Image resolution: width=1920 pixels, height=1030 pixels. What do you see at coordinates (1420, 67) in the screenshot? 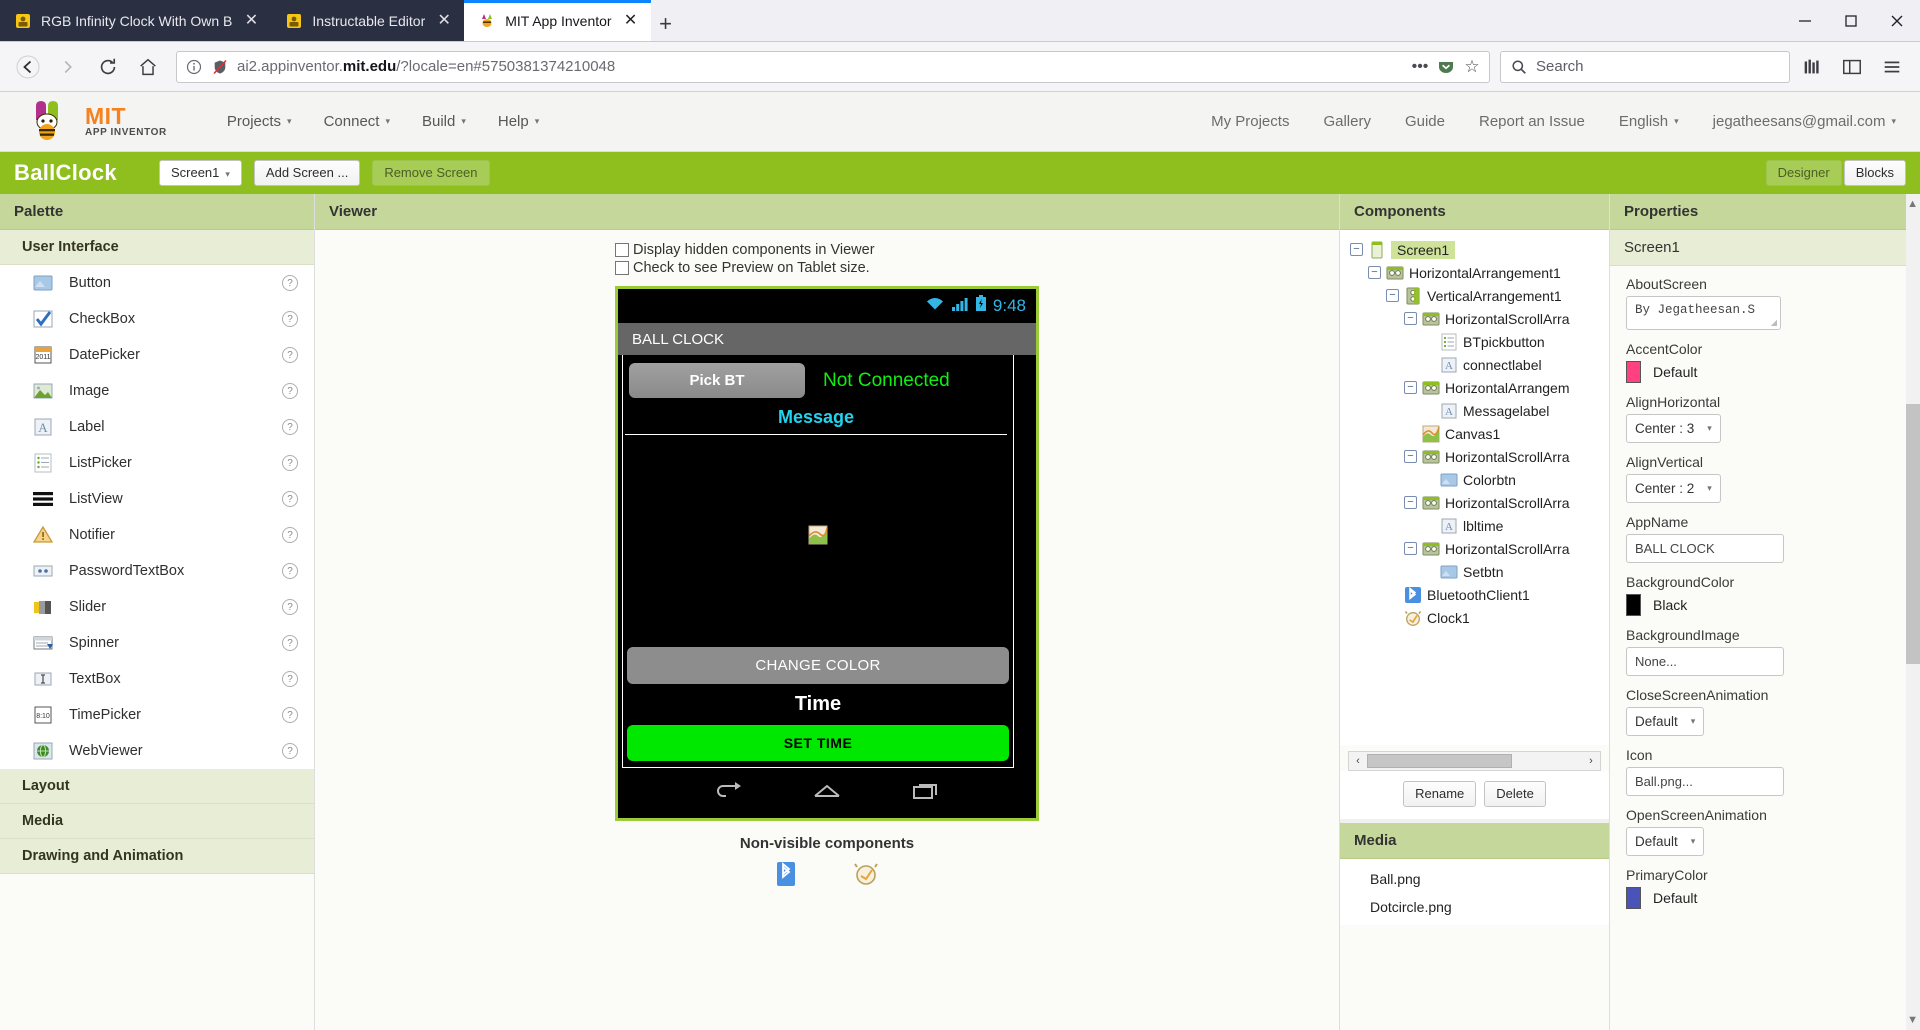
I see `page-actions-icon: •••` at bounding box center [1420, 67].